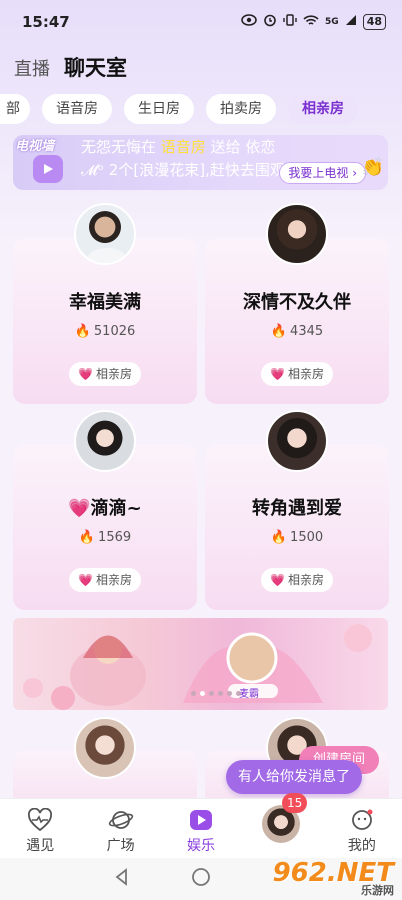  What do you see at coordinates (115, 537) in the screenshot?
I see `room-heat-value: 1569` at bounding box center [115, 537].